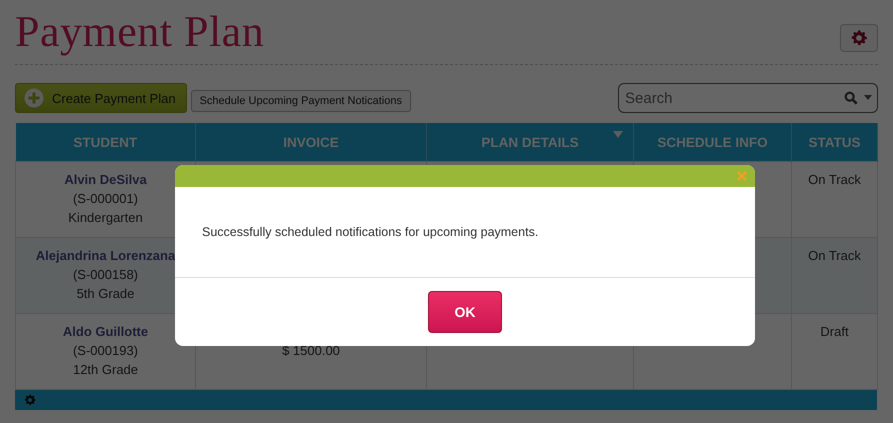 Image resolution: width=893 pixels, height=423 pixels. Describe the element at coordinates (106, 370) in the screenshot. I see `grade-level: 12th Grade` at that location.